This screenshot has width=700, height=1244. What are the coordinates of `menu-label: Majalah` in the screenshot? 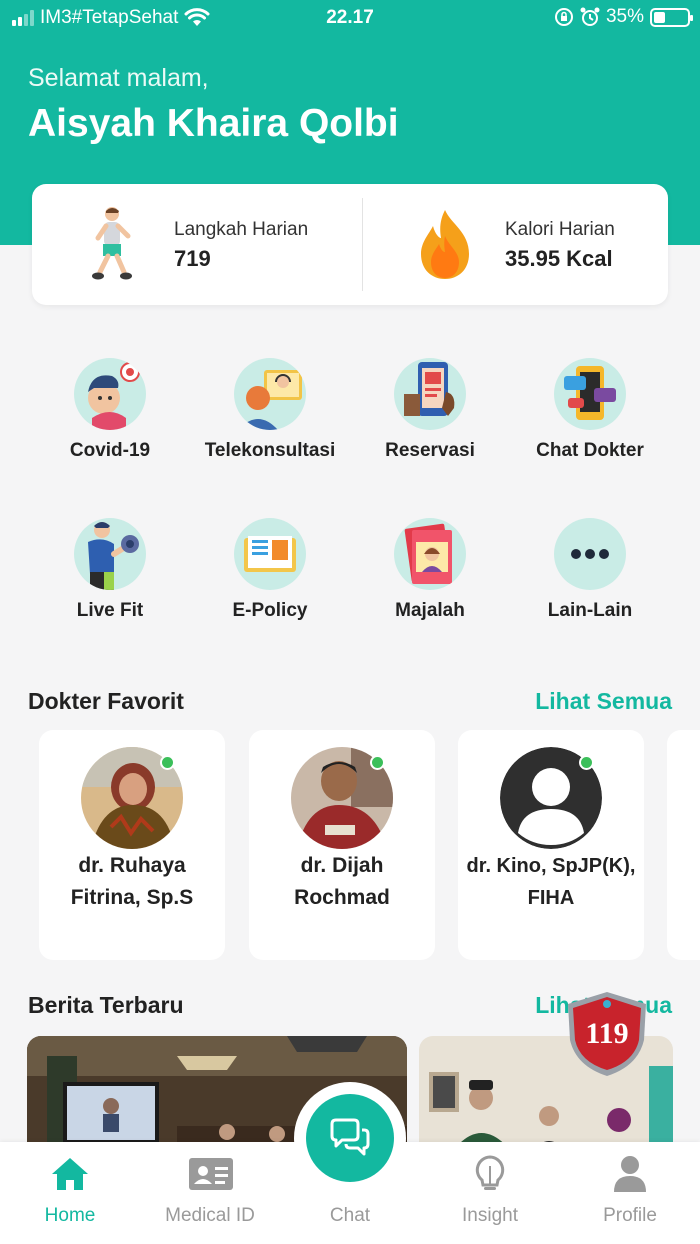 It's located at (430, 610).